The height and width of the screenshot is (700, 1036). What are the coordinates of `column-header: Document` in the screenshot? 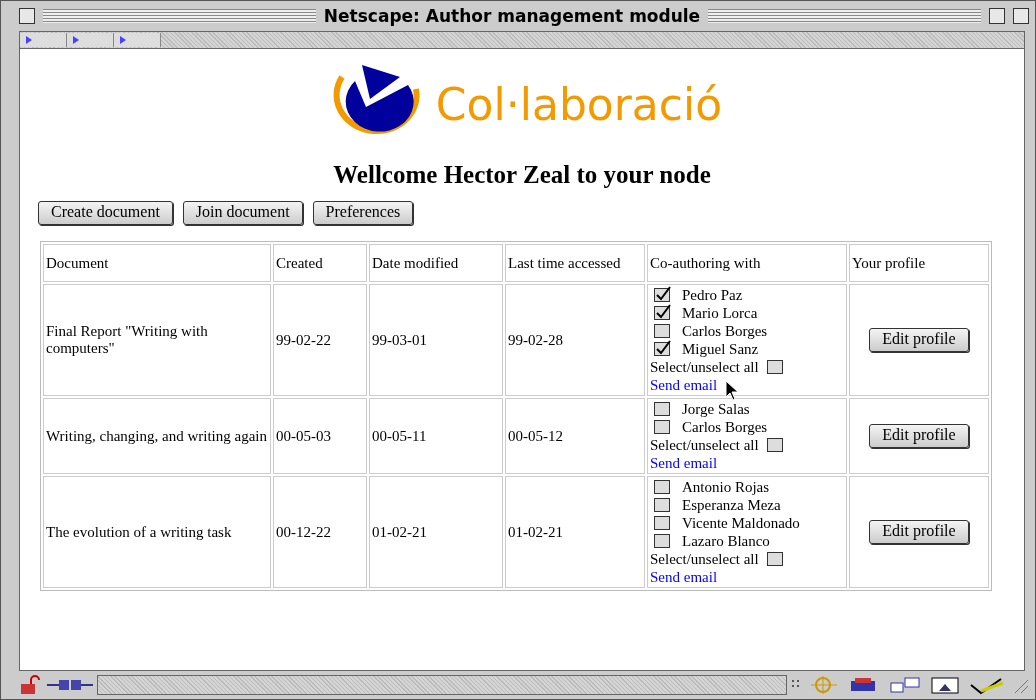 It's located at (157, 263).